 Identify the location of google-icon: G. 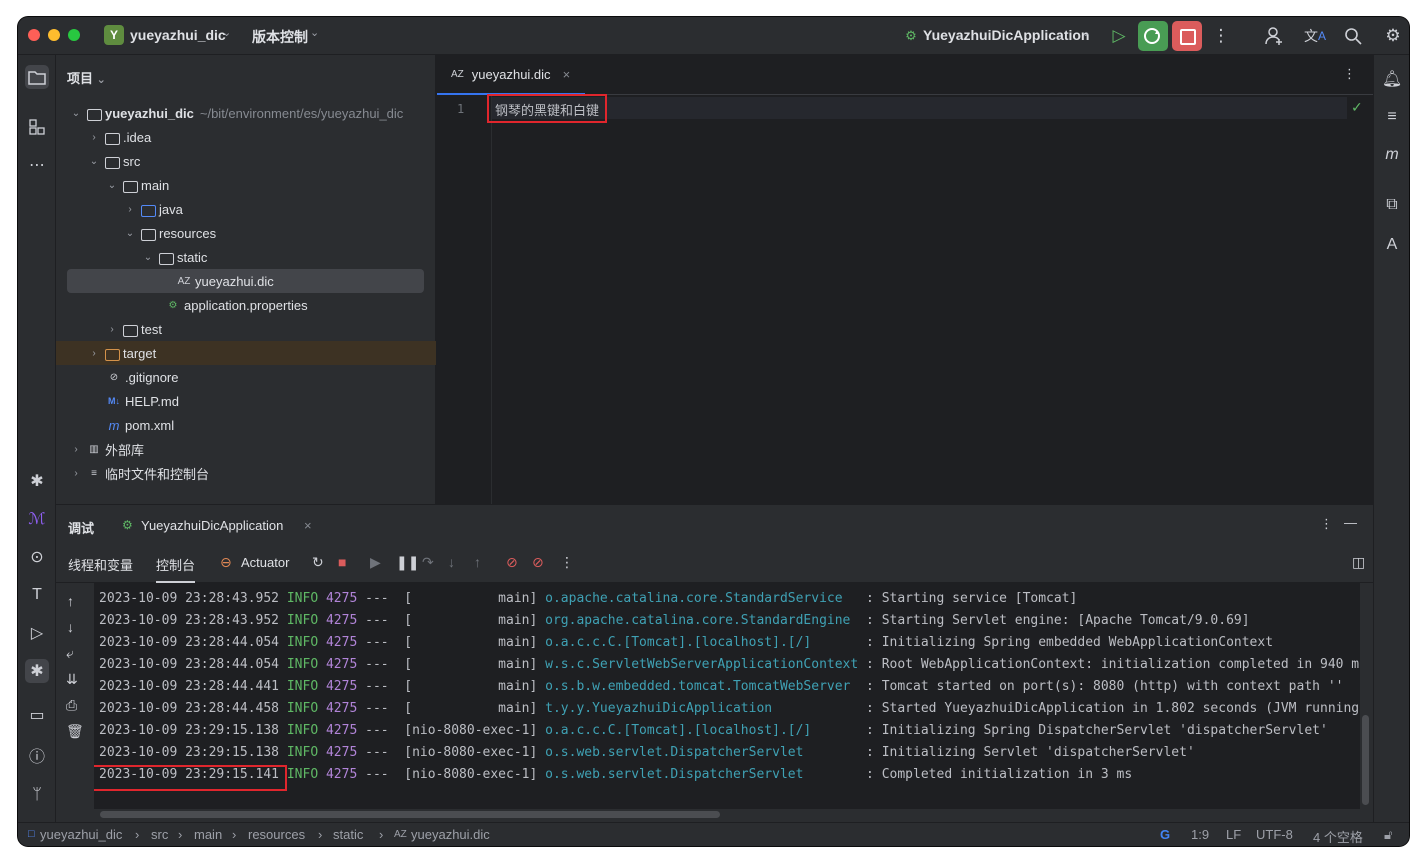
(1165, 834).